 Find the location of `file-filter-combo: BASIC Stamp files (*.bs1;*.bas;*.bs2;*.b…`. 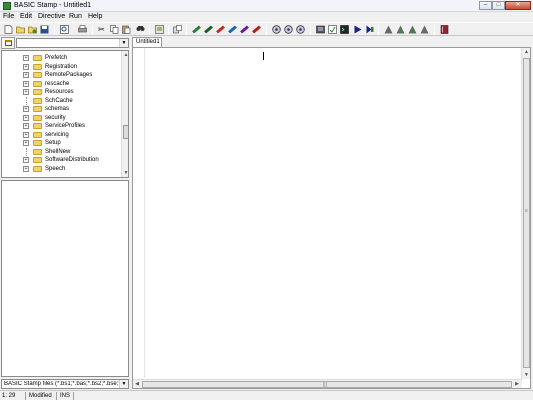

file-filter-combo: BASIC Stamp files (*.bs1;*.bas;*.bs2;*.b… is located at coordinates (65, 384).